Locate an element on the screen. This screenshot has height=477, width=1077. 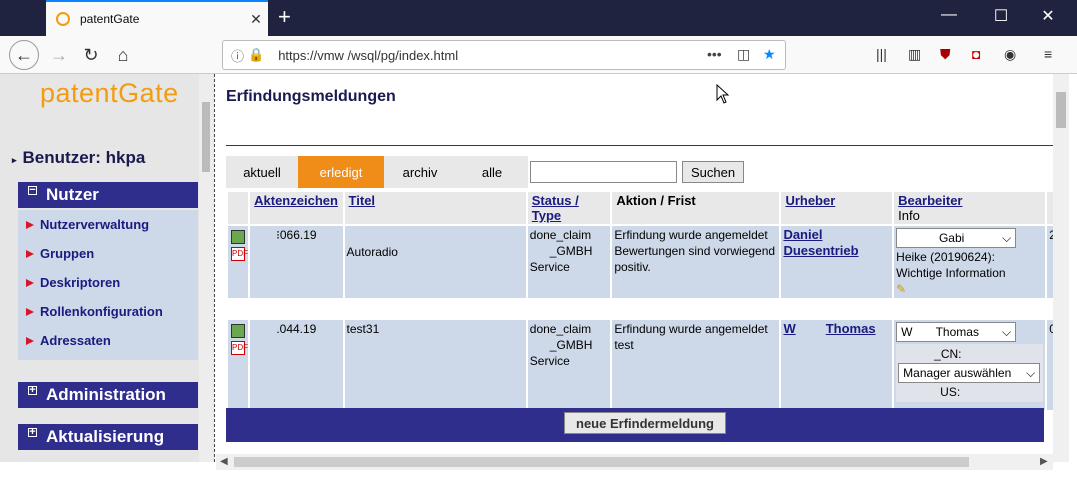
sidebar-icon: ▥ is located at coordinates (914, 54).